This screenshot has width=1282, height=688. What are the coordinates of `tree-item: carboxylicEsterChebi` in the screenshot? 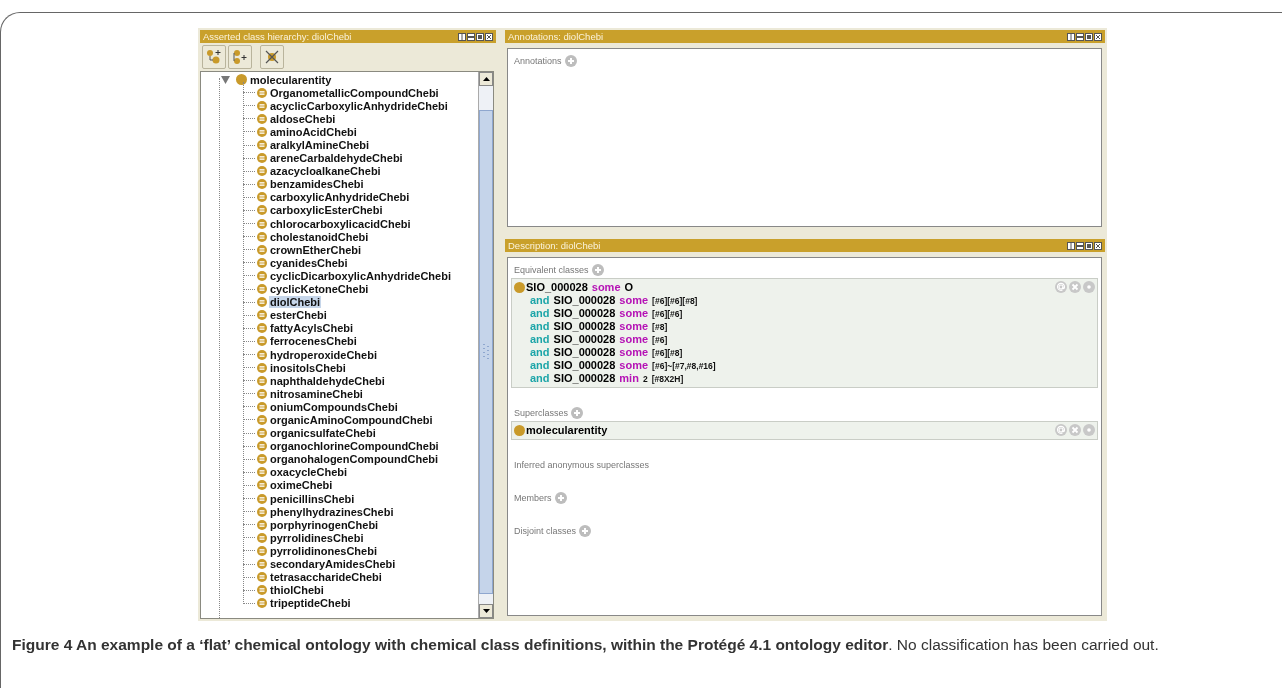 It's located at (326, 210).